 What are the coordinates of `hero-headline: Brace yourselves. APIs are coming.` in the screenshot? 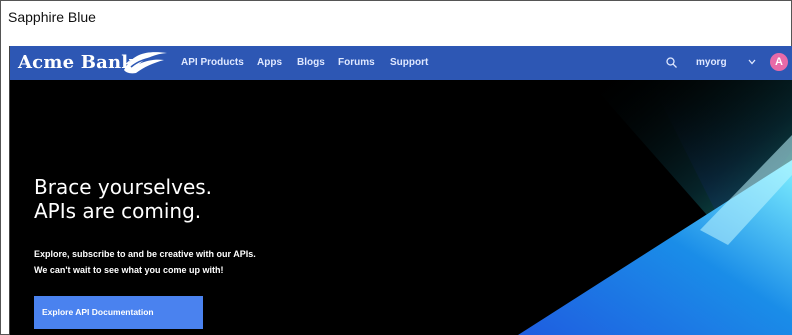 It's located at (123, 199).